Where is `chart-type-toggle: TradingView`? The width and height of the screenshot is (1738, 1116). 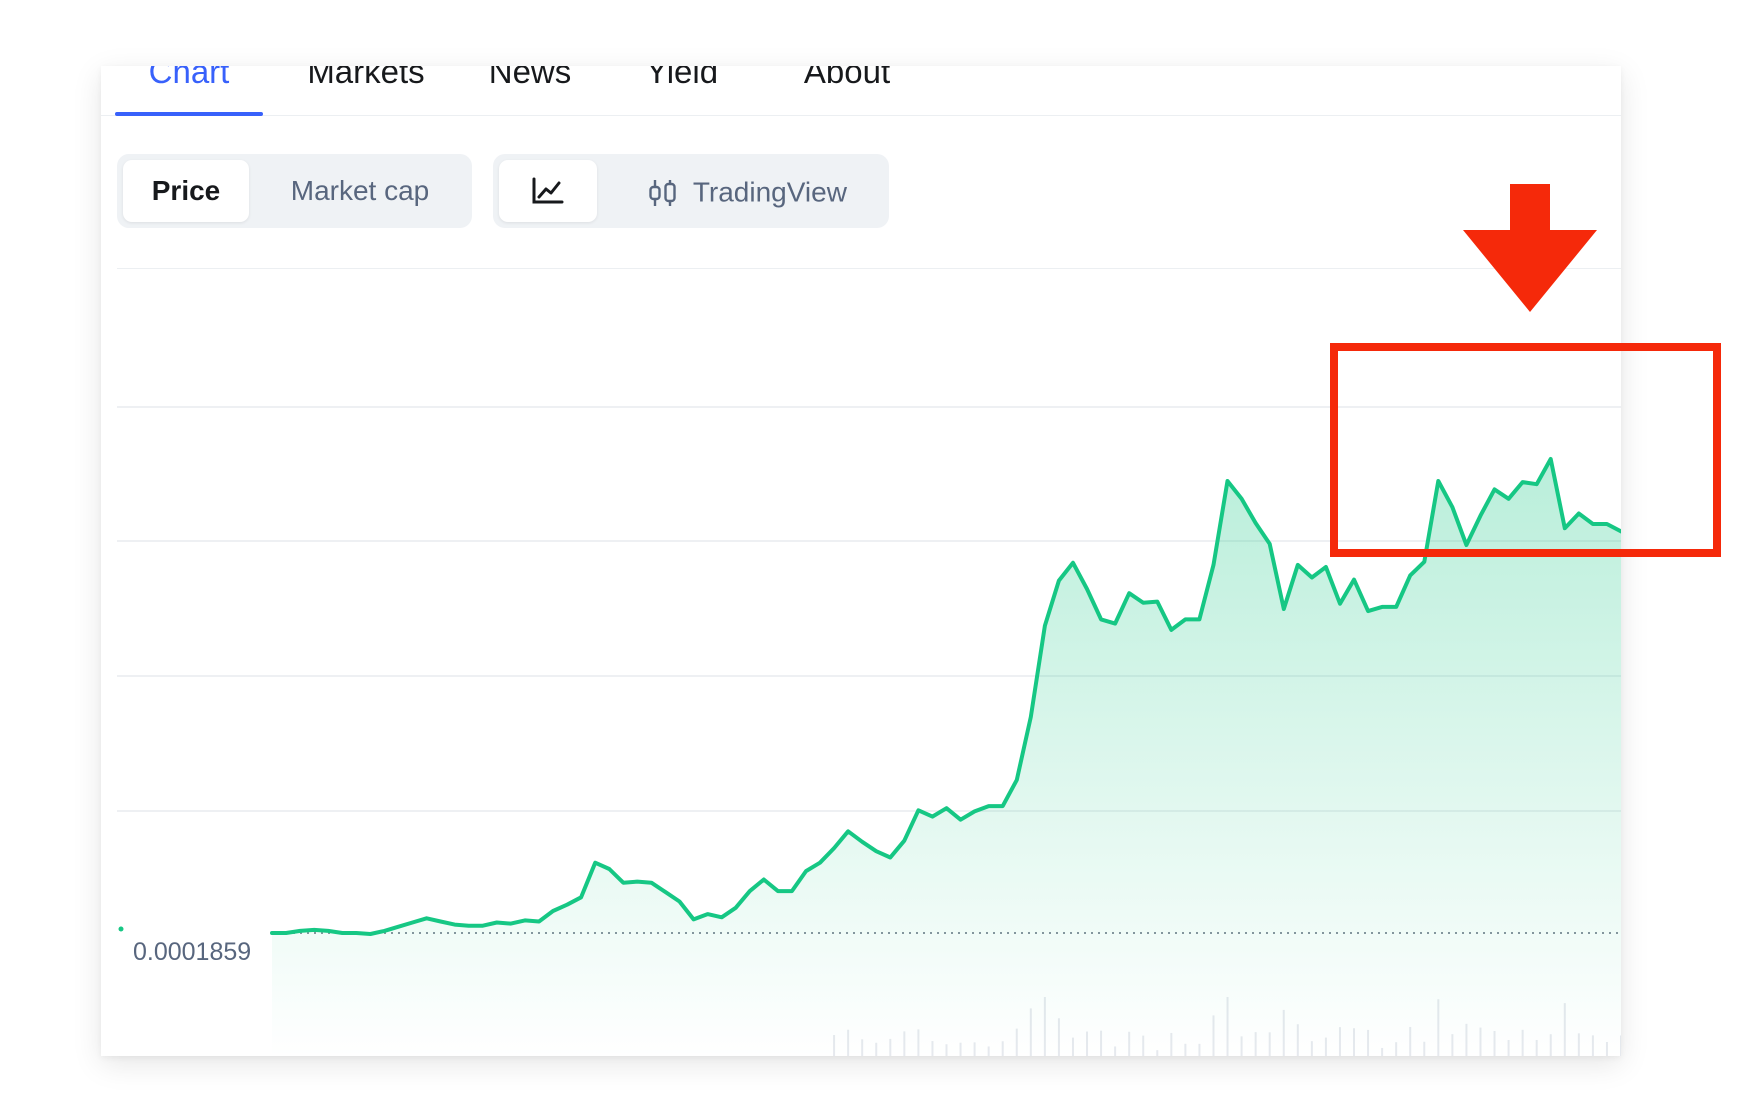
chart-type-toggle: TradingView is located at coordinates (691, 191).